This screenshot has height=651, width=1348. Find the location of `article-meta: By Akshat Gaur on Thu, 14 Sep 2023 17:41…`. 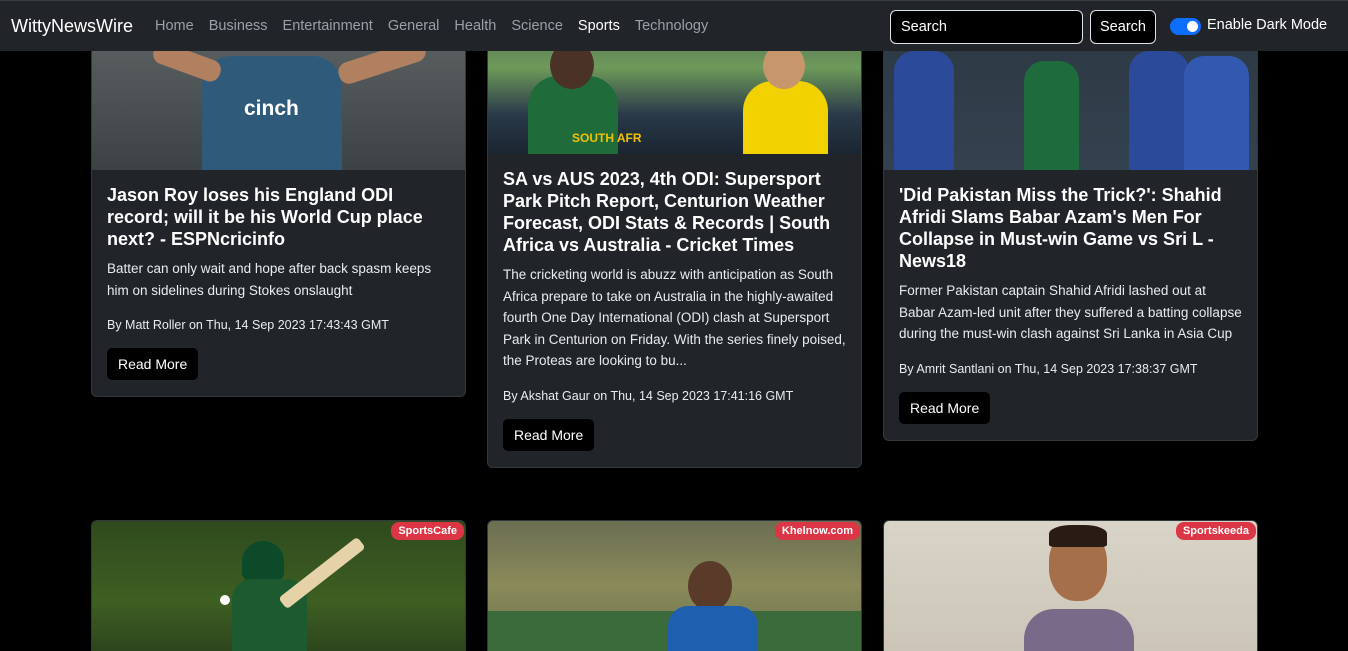

article-meta: By Akshat Gaur on Thu, 14 Sep 2023 17:41… is located at coordinates (648, 395).